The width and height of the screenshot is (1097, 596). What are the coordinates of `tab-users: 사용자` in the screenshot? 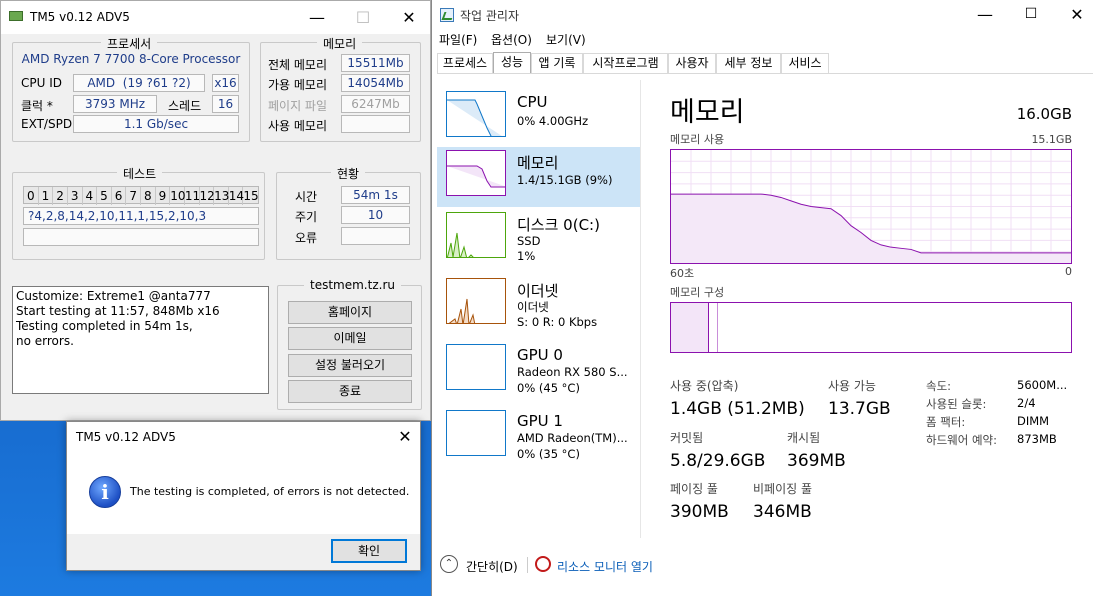 It's located at (692, 63).